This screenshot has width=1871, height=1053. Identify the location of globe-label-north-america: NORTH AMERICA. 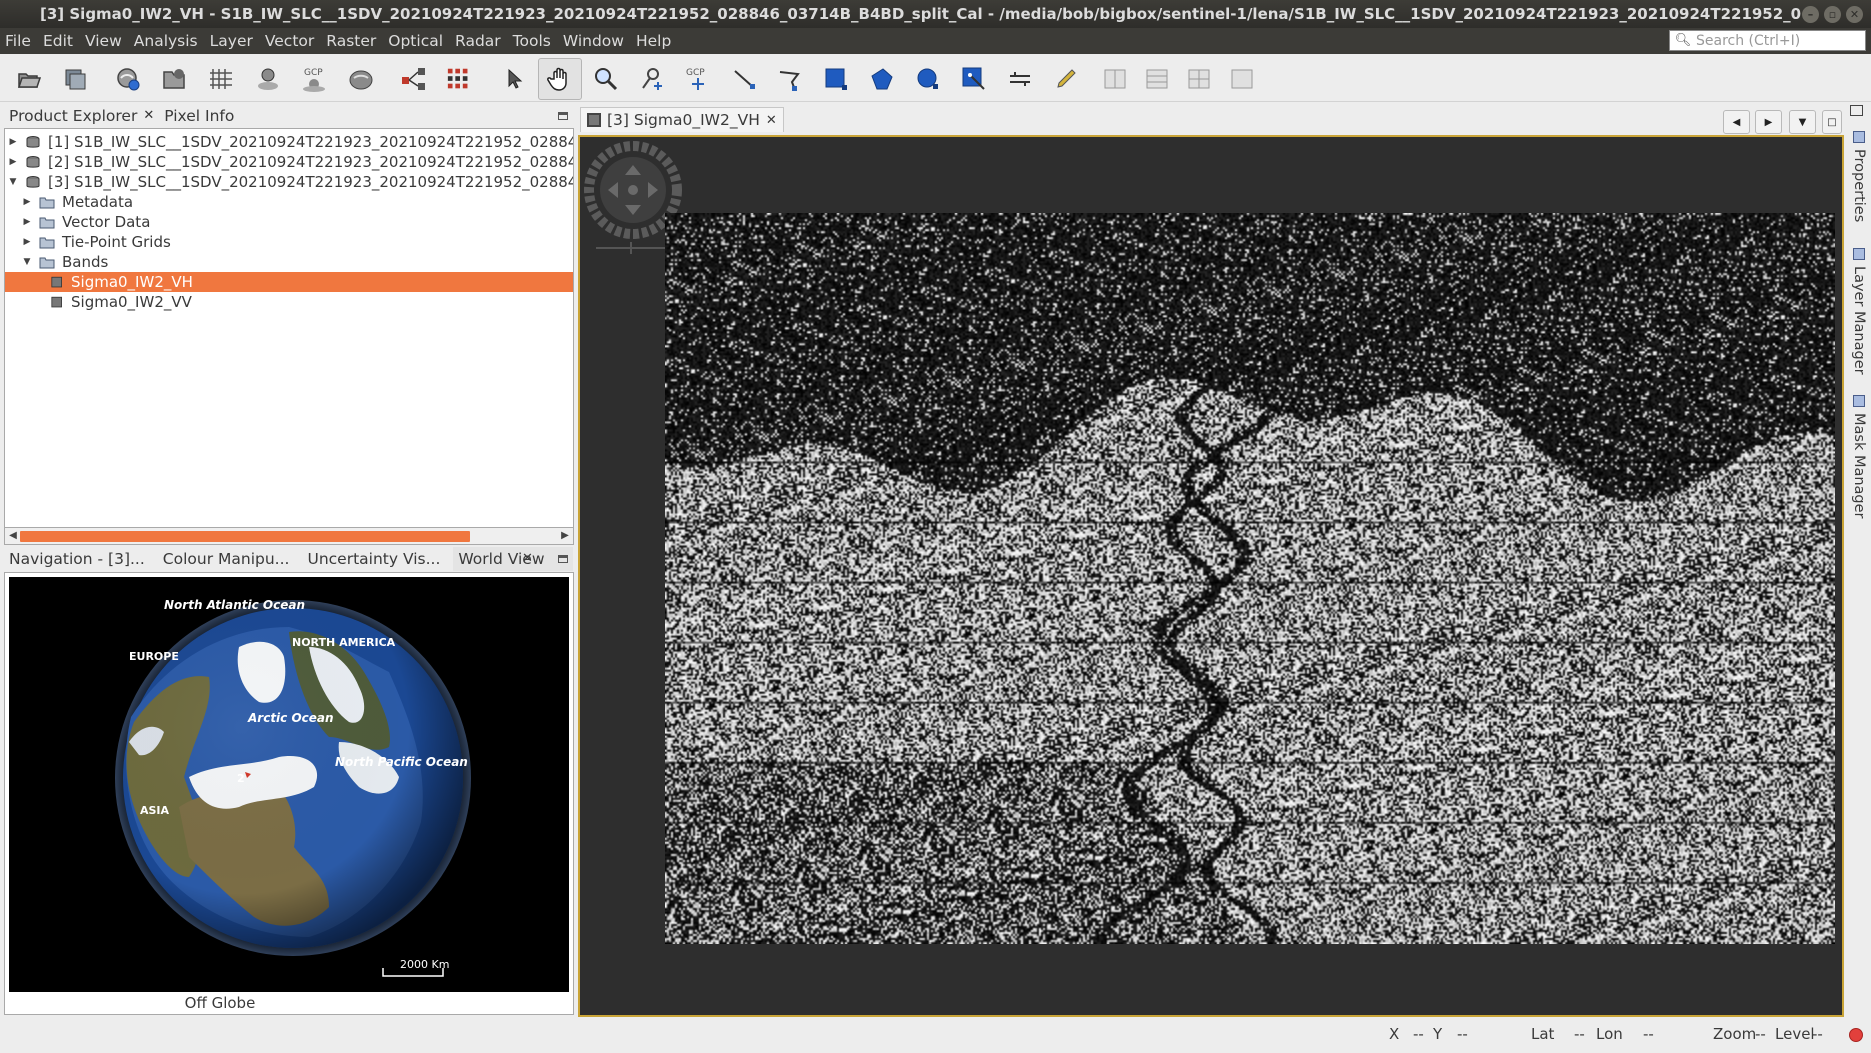
(344, 642).